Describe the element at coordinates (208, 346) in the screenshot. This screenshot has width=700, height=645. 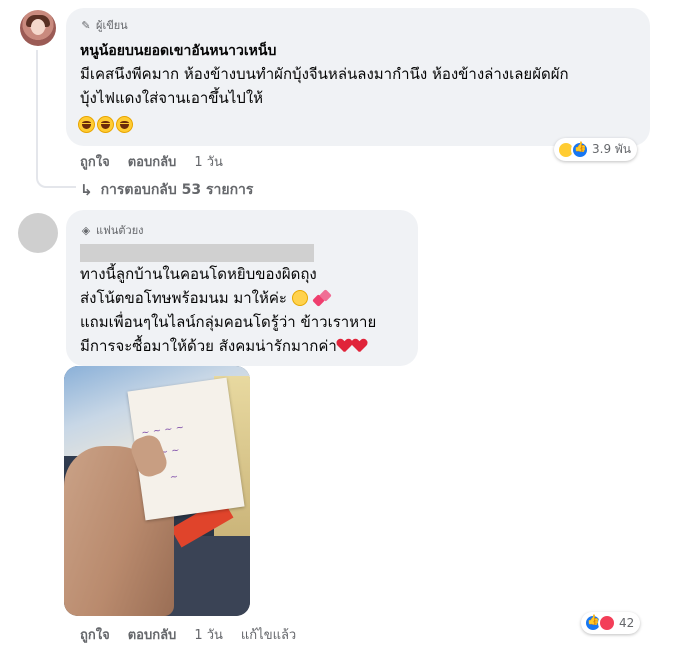
I see `comment-text-span: มีการจะซื้อมาให้ด้วย สังคมน่ารักมากค่า` at that location.